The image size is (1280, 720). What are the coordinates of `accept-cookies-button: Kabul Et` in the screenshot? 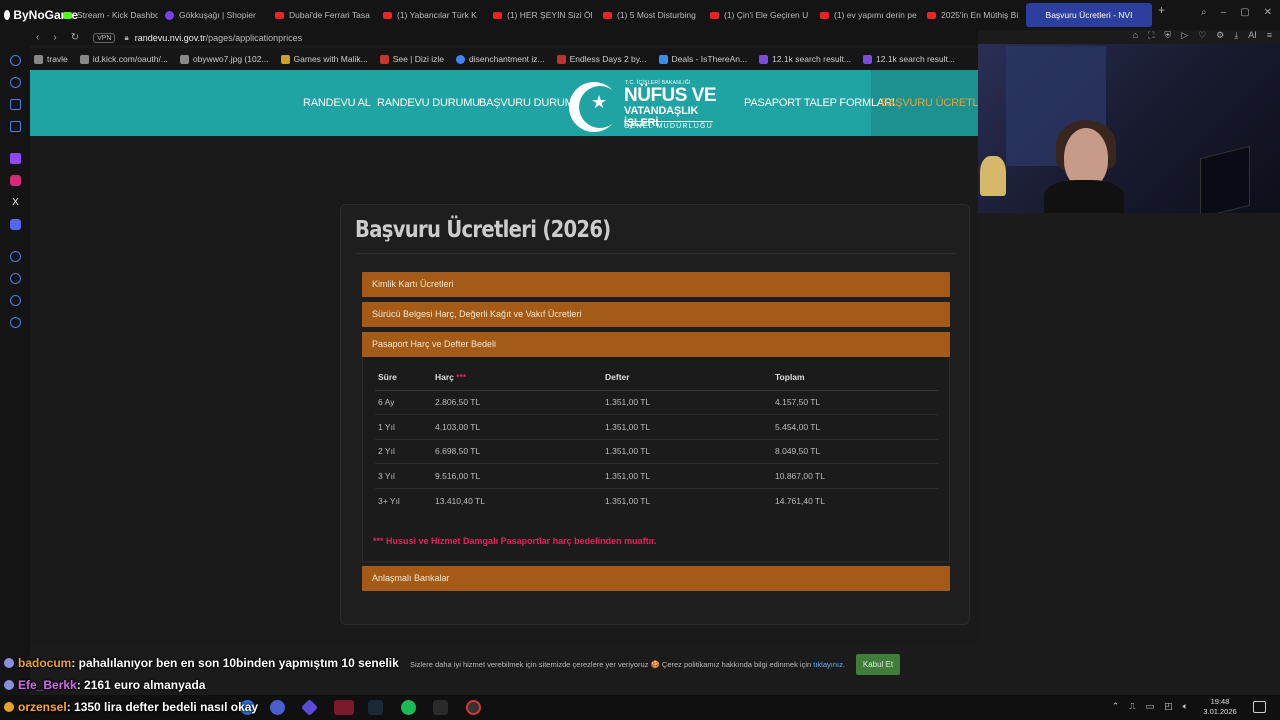 It's located at (878, 664).